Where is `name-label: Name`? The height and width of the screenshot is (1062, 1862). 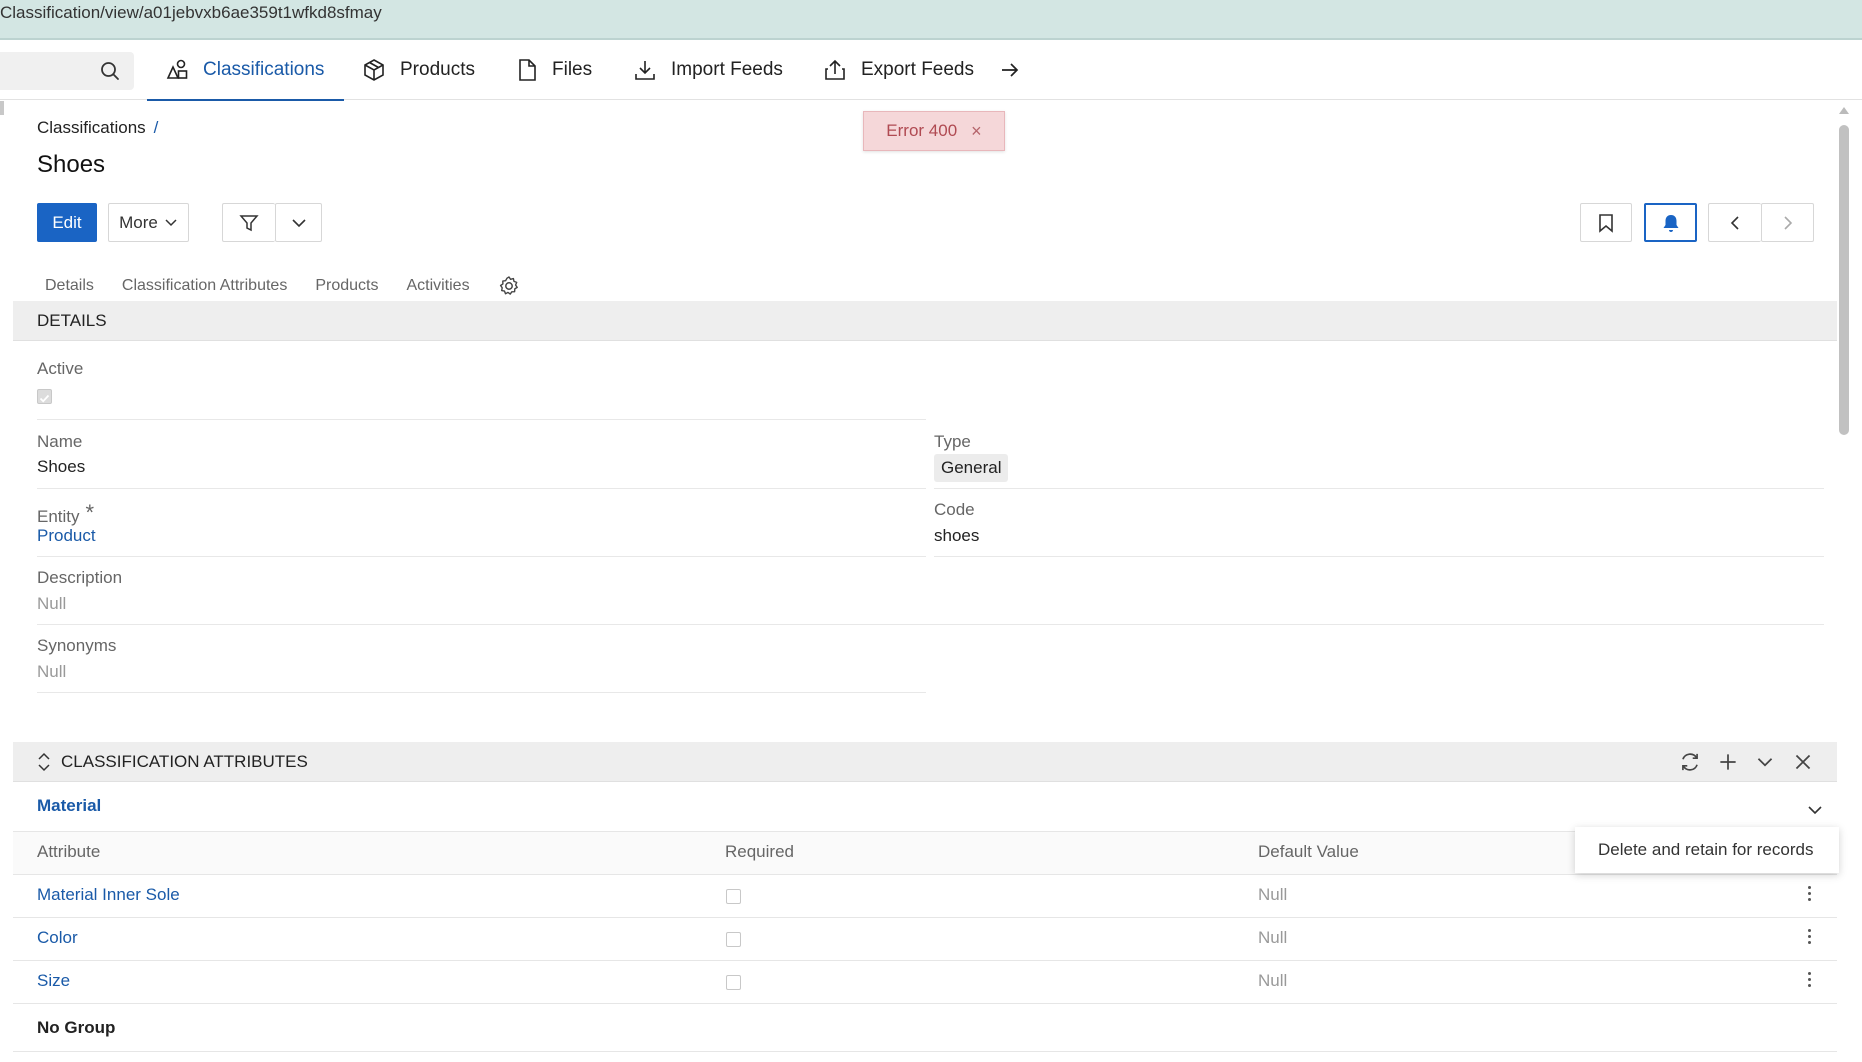
name-label: Name is located at coordinates (60, 441).